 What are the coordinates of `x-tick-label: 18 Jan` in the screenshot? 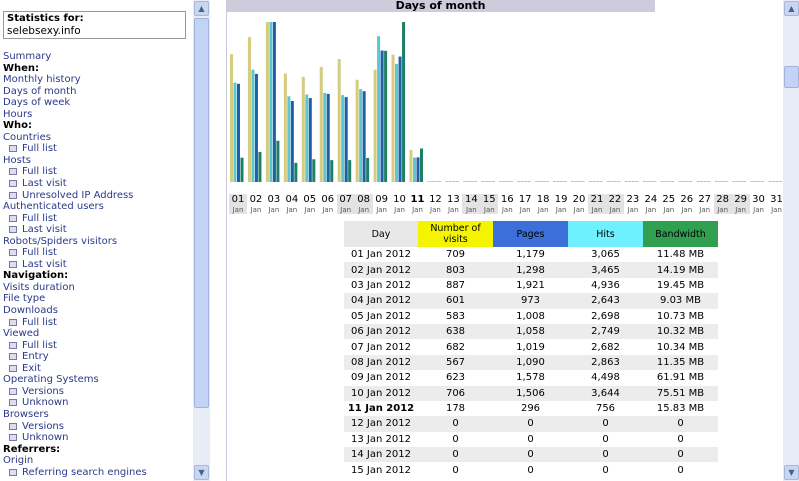 It's located at (543, 204).